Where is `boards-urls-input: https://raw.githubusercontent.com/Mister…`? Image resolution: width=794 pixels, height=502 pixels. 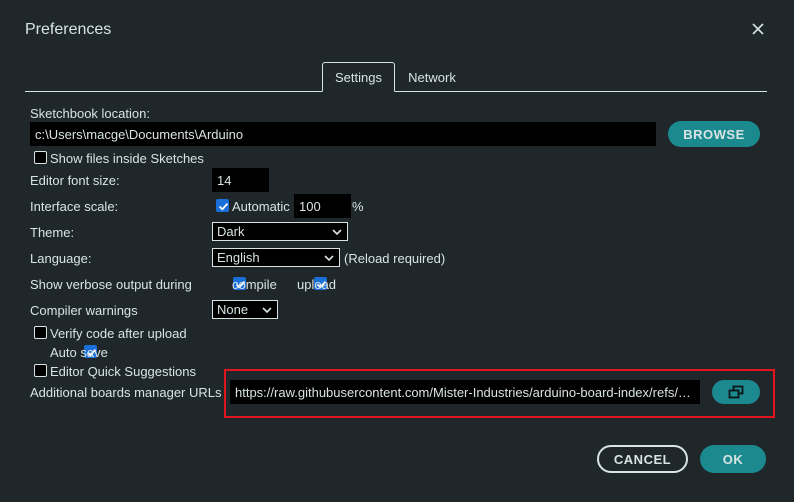
boards-urls-input: https://raw.githubusercontent.com/Mister… is located at coordinates (465, 392).